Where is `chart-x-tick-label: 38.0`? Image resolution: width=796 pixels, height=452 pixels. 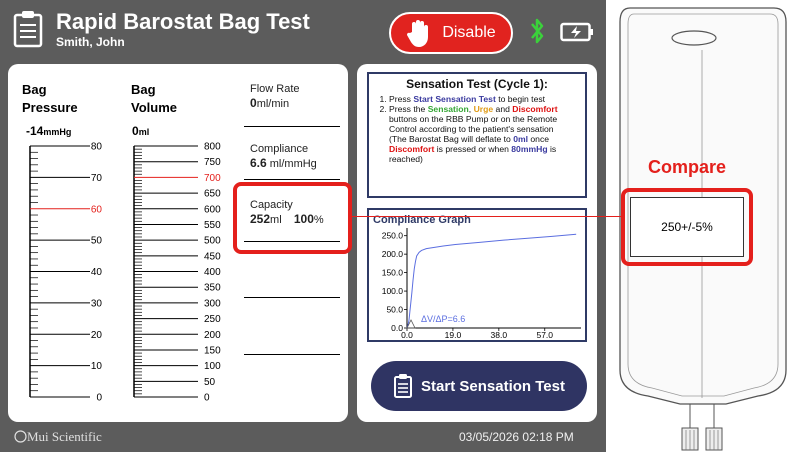
chart-x-tick-label: 38.0 is located at coordinates (499, 335).